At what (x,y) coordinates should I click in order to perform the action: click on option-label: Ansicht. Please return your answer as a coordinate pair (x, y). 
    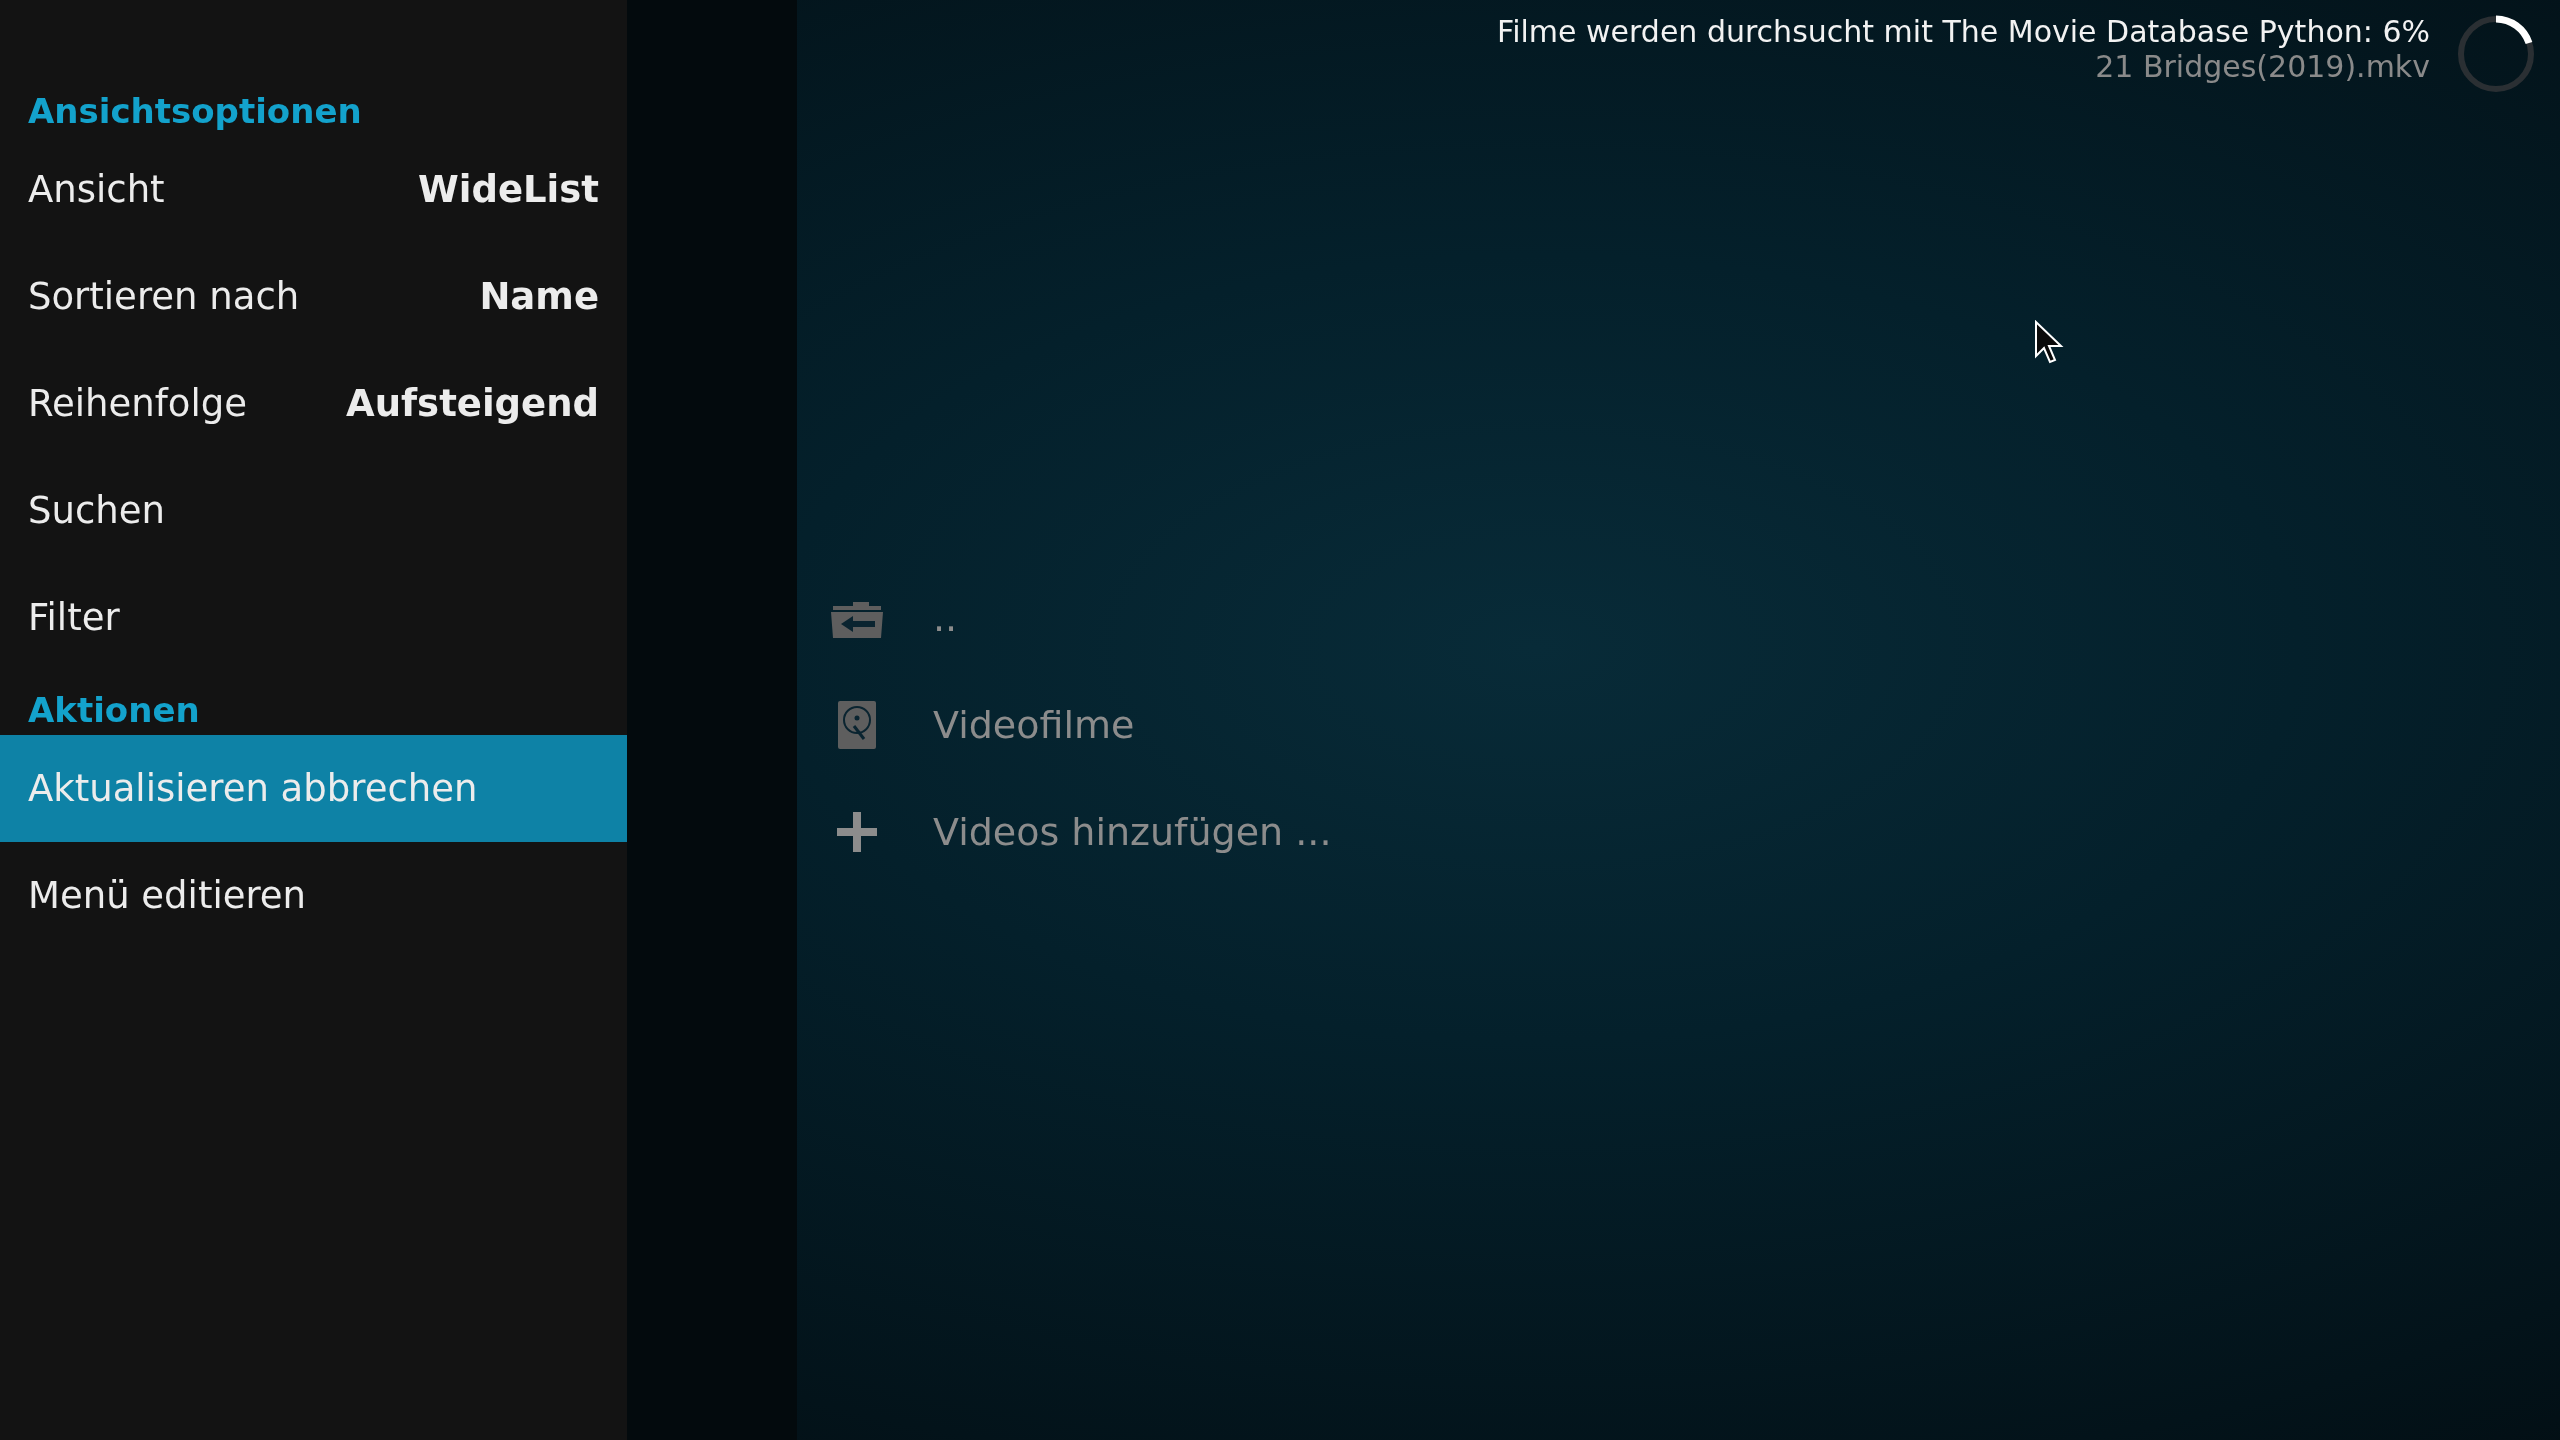
    Looking at the image, I should click on (96, 189).